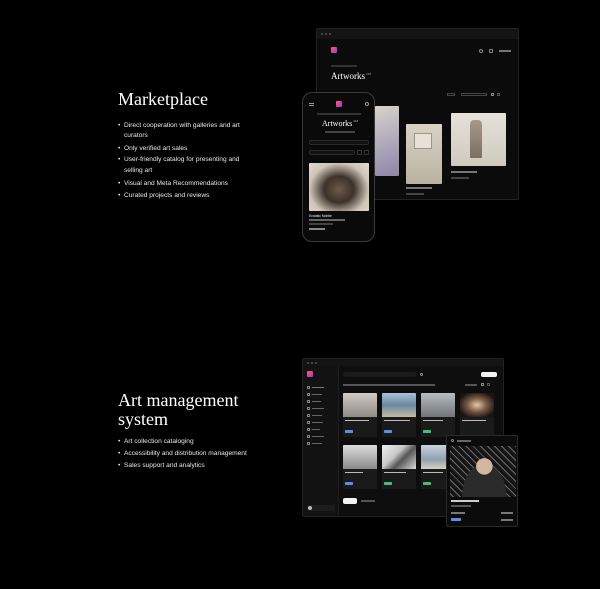  Describe the element at coordinates (308, 443) in the screenshot. I see `settings-icon` at that location.